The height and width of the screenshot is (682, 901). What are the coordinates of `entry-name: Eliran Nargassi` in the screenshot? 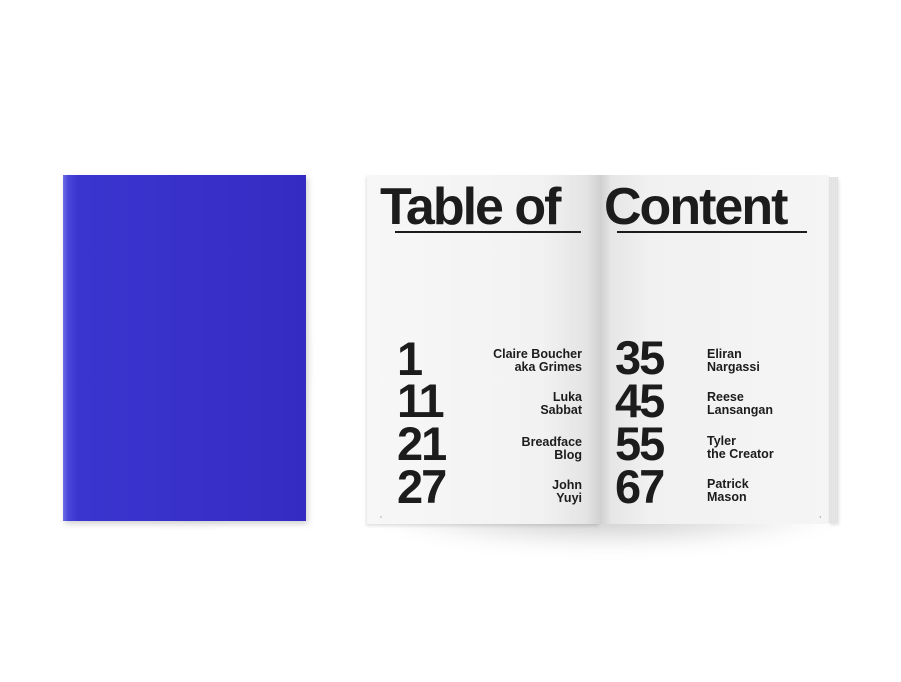 It's located at (733, 360).